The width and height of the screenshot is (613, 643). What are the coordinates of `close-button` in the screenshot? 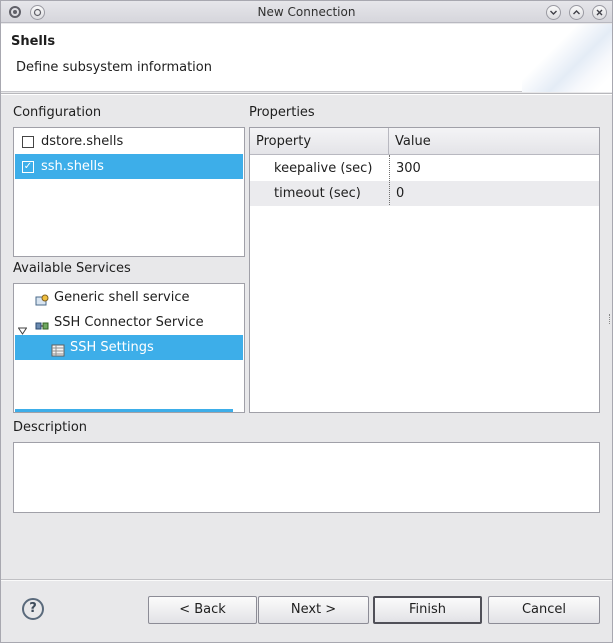 It's located at (599, 12).